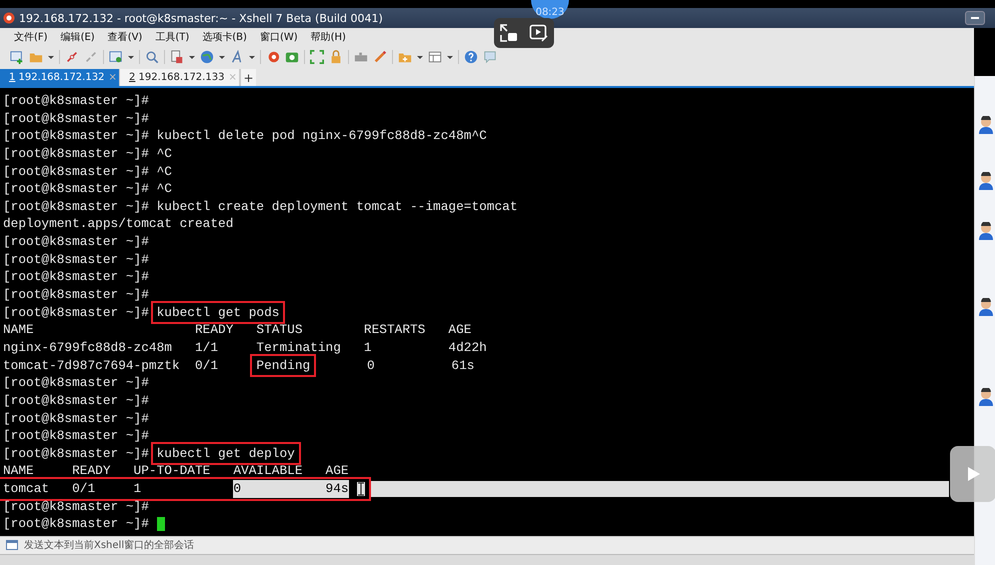  What do you see at coordinates (180, 77) in the screenshot?
I see `session-tab: 2 192.168.172.133 ×` at bounding box center [180, 77].